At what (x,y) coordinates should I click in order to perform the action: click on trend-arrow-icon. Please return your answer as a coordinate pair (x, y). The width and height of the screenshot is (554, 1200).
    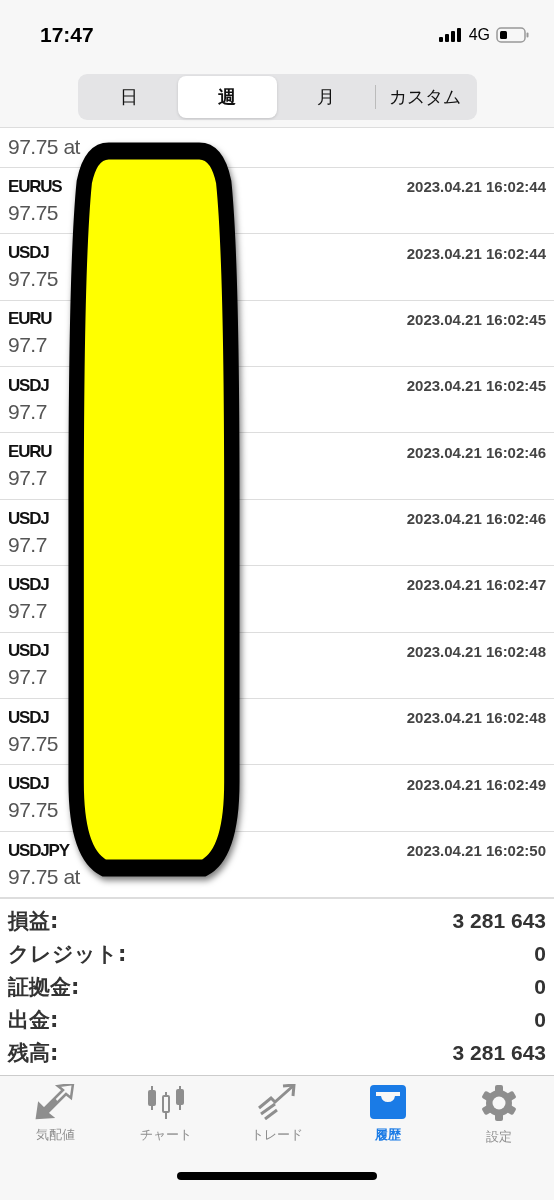
    Looking at the image, I should click on (277, 1102).